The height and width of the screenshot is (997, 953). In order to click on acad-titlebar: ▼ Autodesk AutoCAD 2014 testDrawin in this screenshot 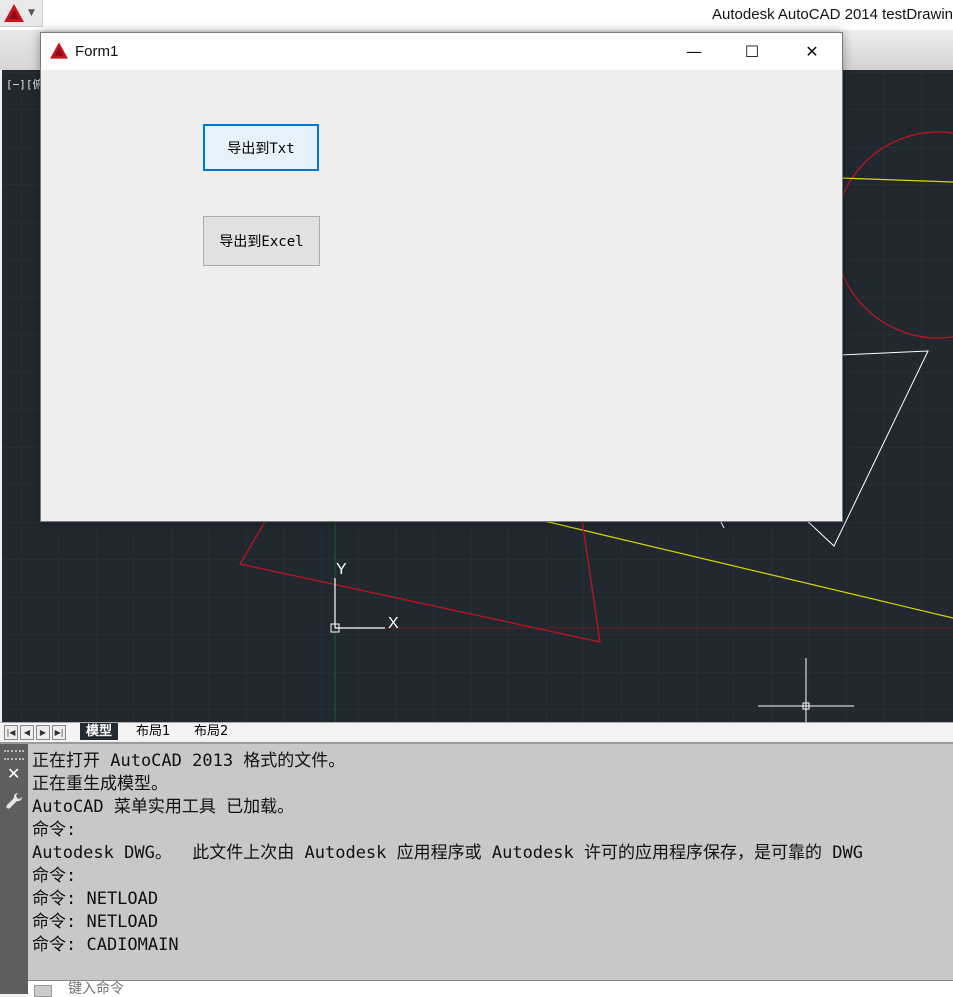, I will do `click(476, 15)`.